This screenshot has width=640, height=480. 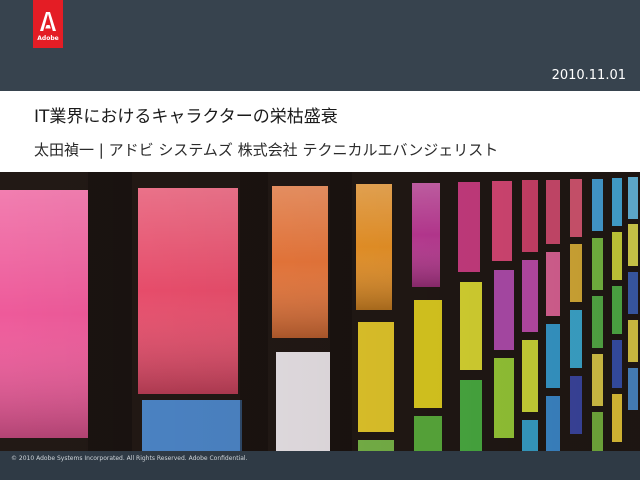 I want to click on logo-wordmark: Adobe, so click(x=48, y=38).